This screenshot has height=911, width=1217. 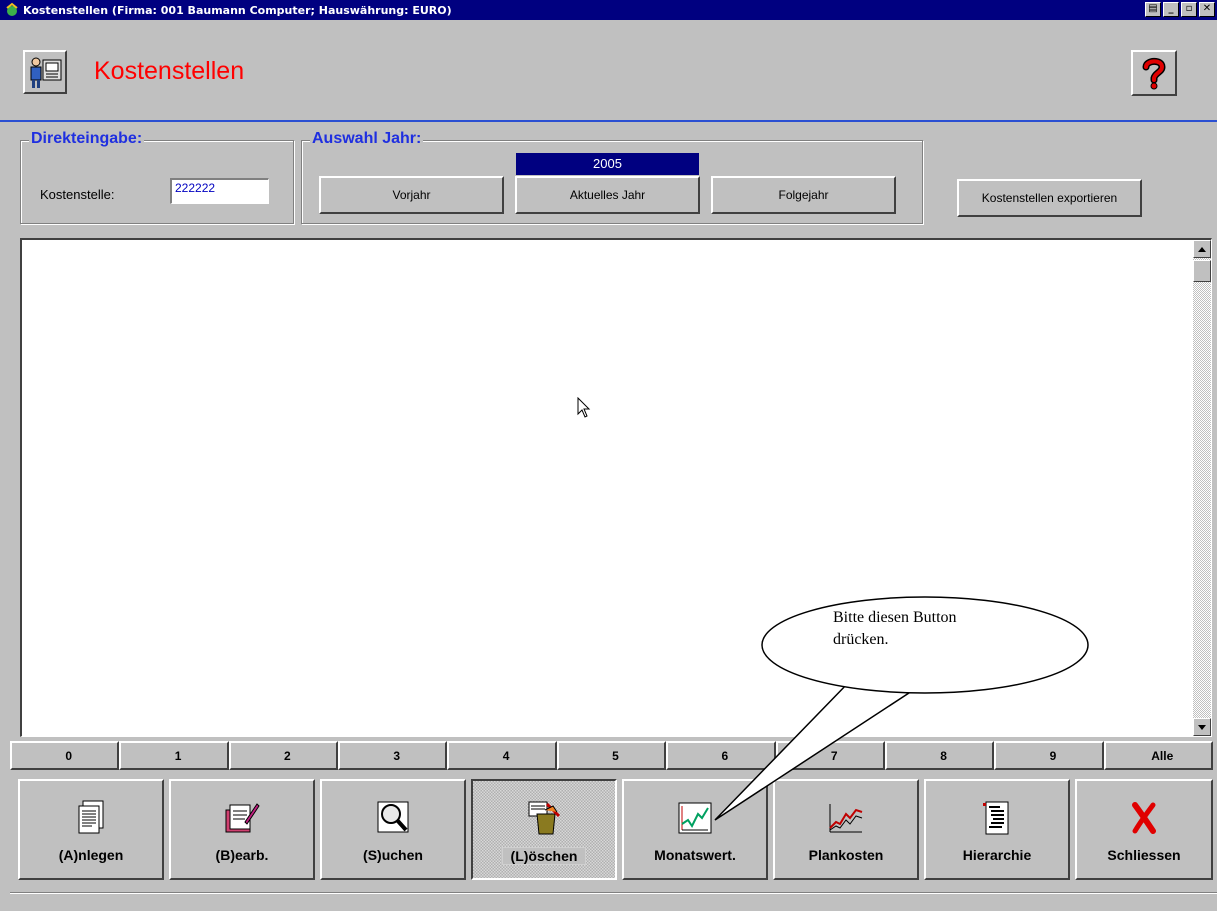 What do you see at coordinates (45, 72) in the screenshot?
I see `user-at-desk-icon` at bounding box center [45, 72].